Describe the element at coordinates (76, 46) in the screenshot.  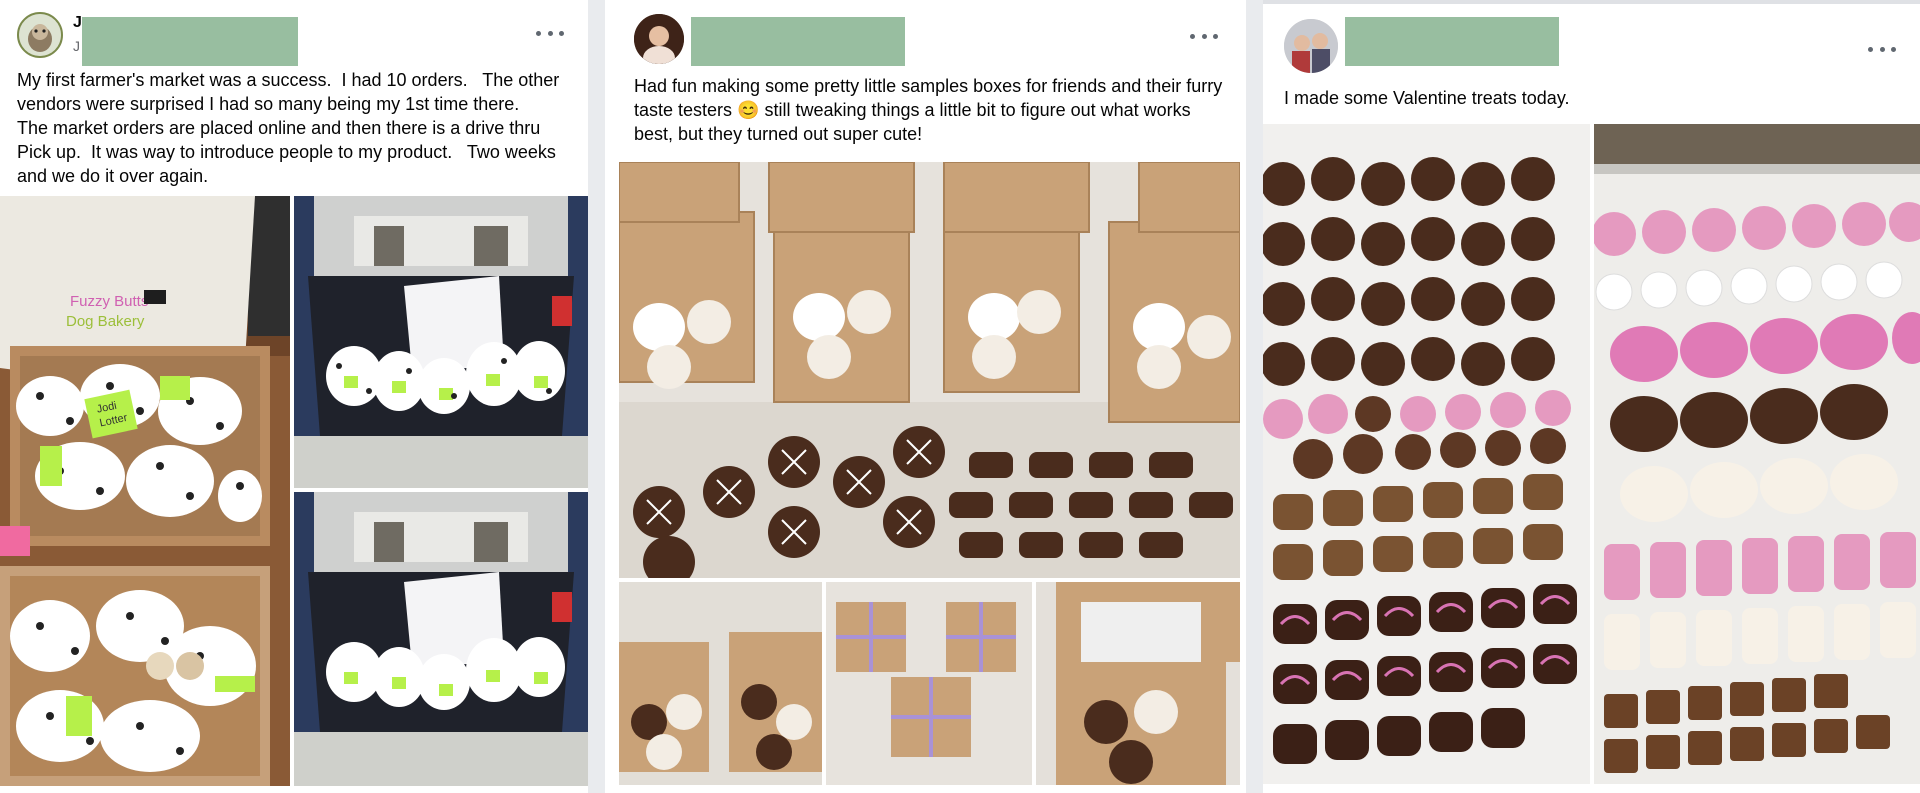
I see `post-timestamp: J` at that location.